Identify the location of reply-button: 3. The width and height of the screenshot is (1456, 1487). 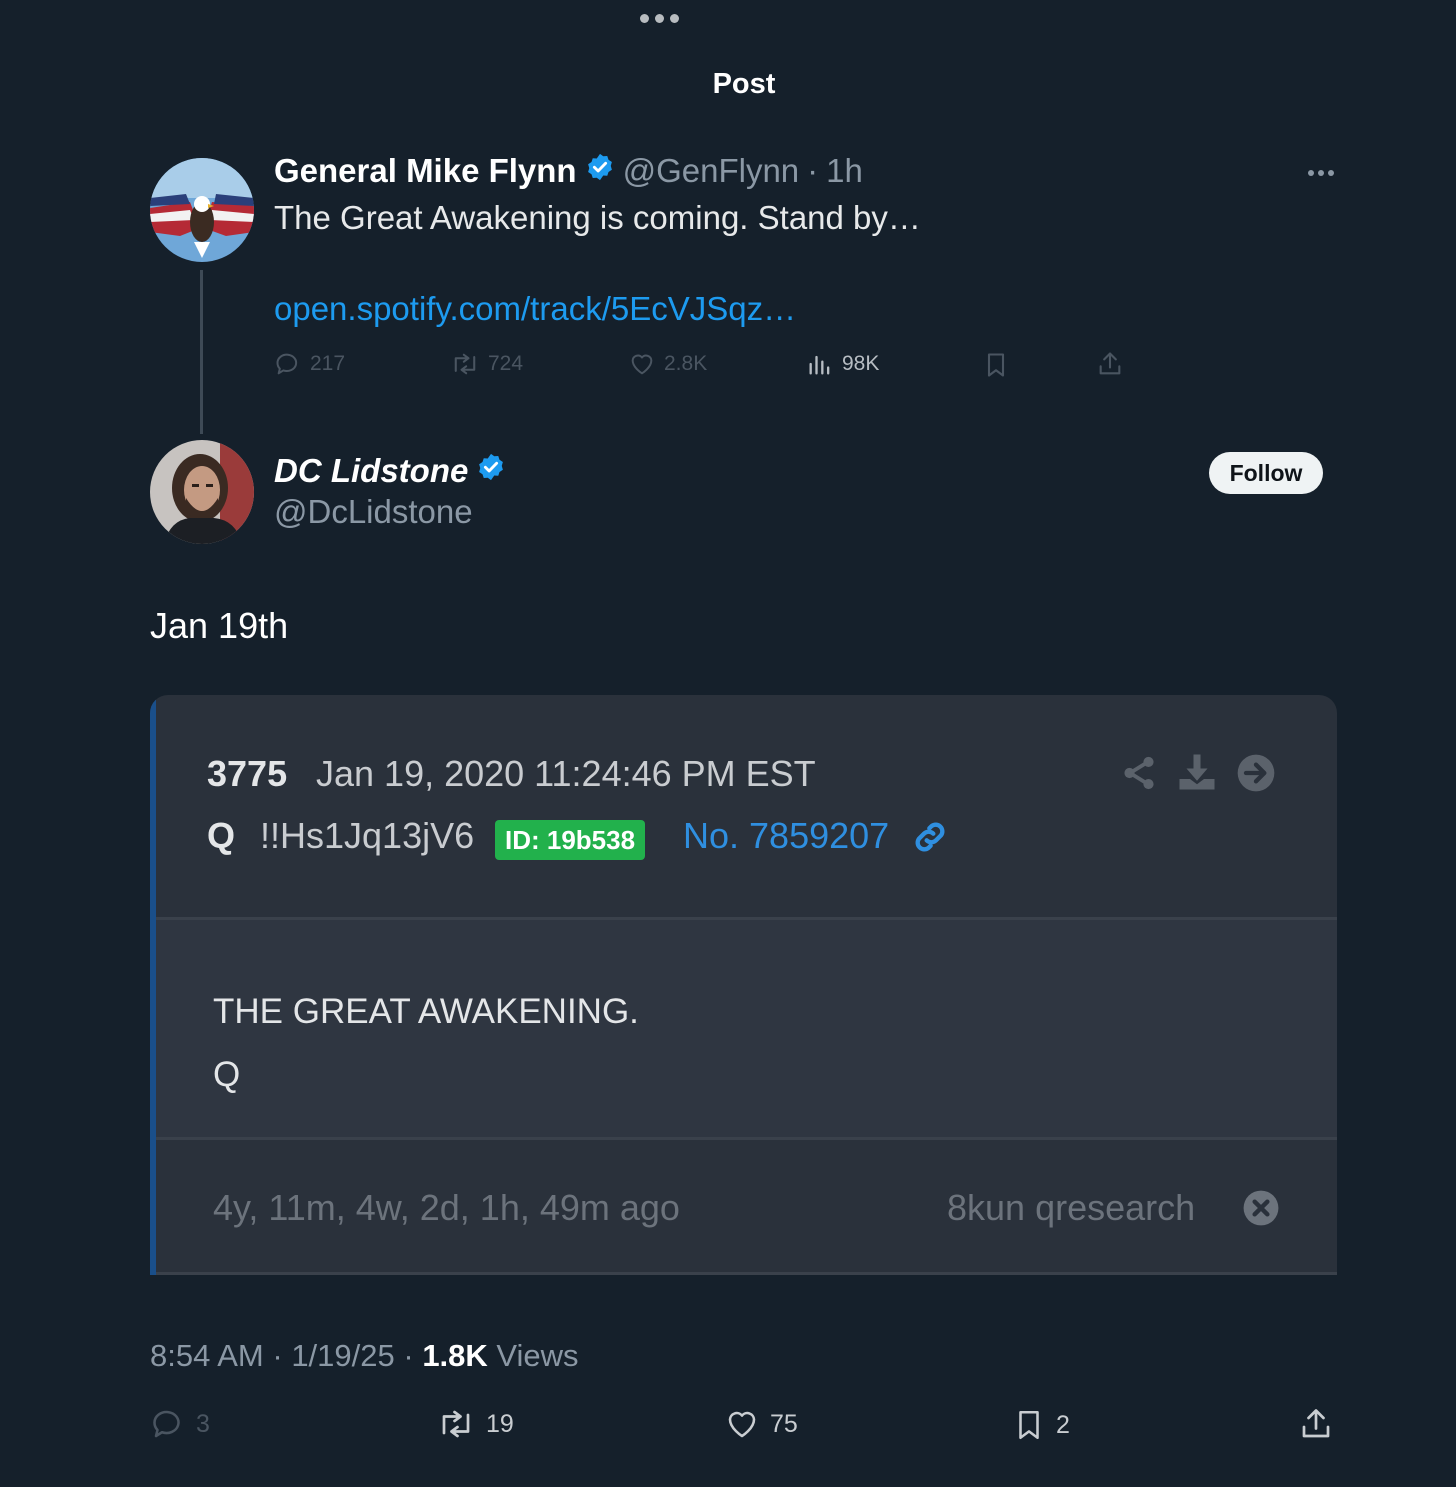
(180, 1424).